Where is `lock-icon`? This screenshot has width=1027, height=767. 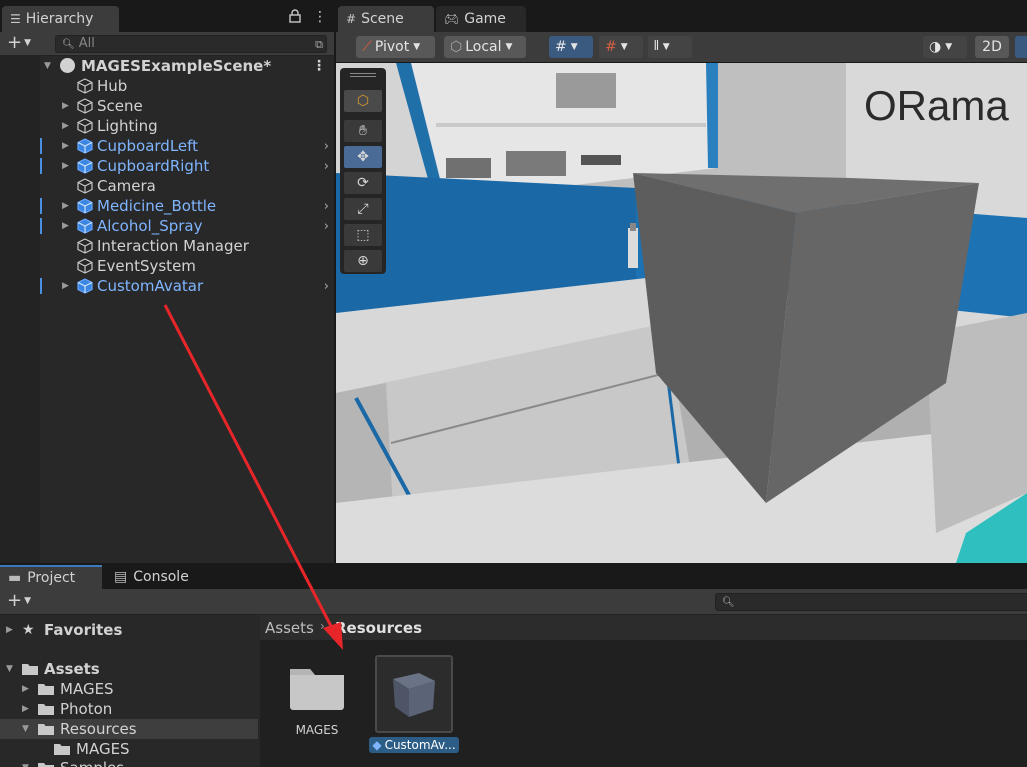 lock-icon is located at coordinates (295, 17).